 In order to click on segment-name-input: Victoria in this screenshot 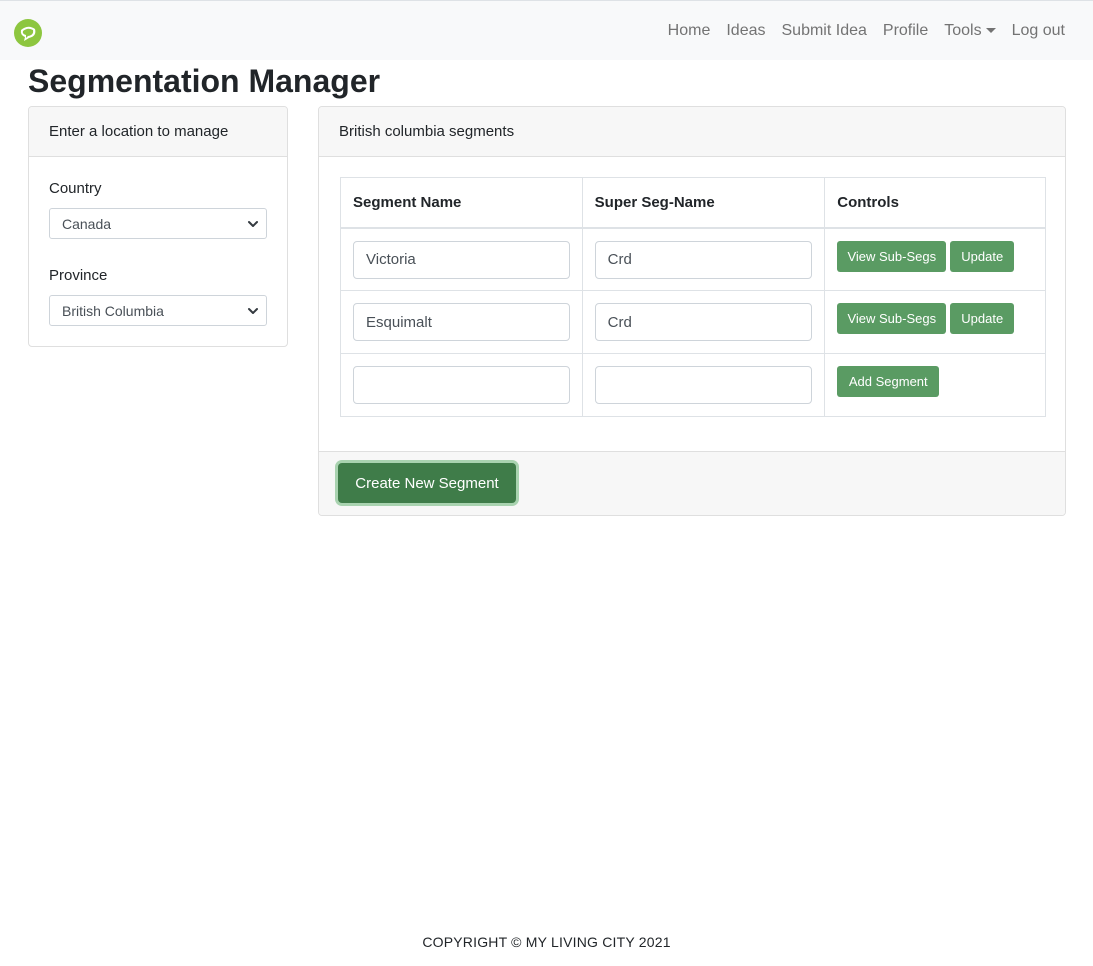, I will do `click(461, 259)`.